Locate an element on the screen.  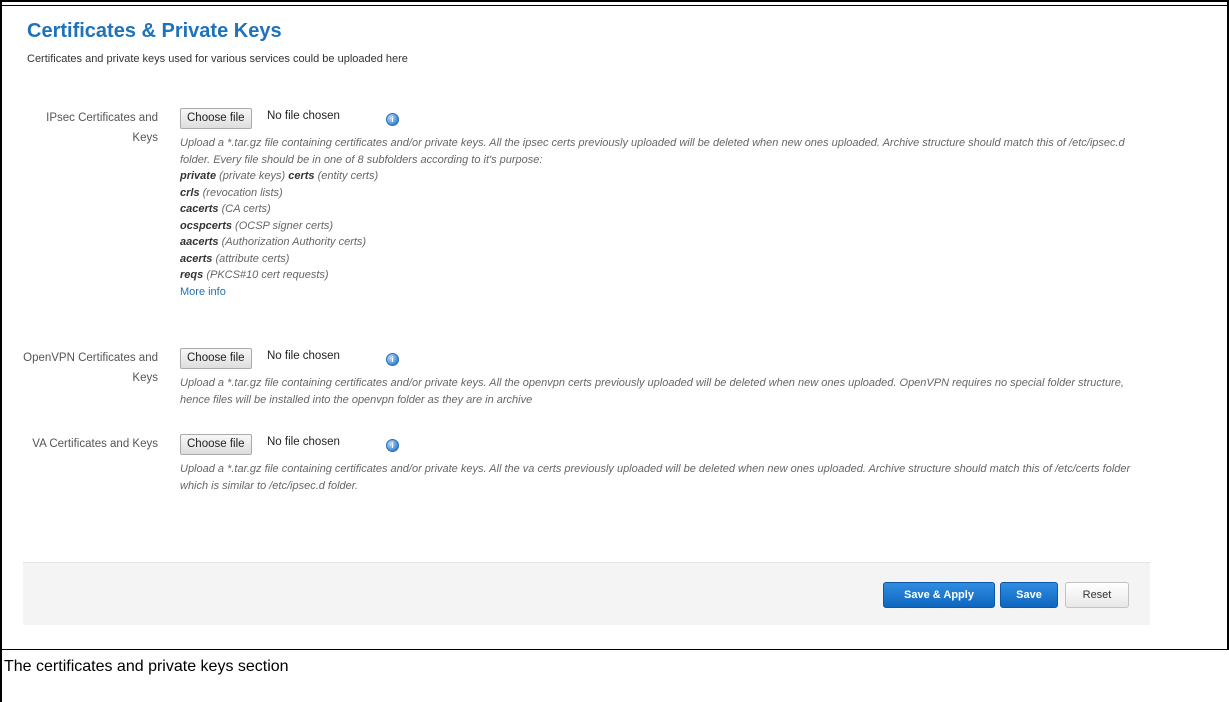
list-item: reqs (PKCS#10 cert requests) is located at coordinates (279, 275).